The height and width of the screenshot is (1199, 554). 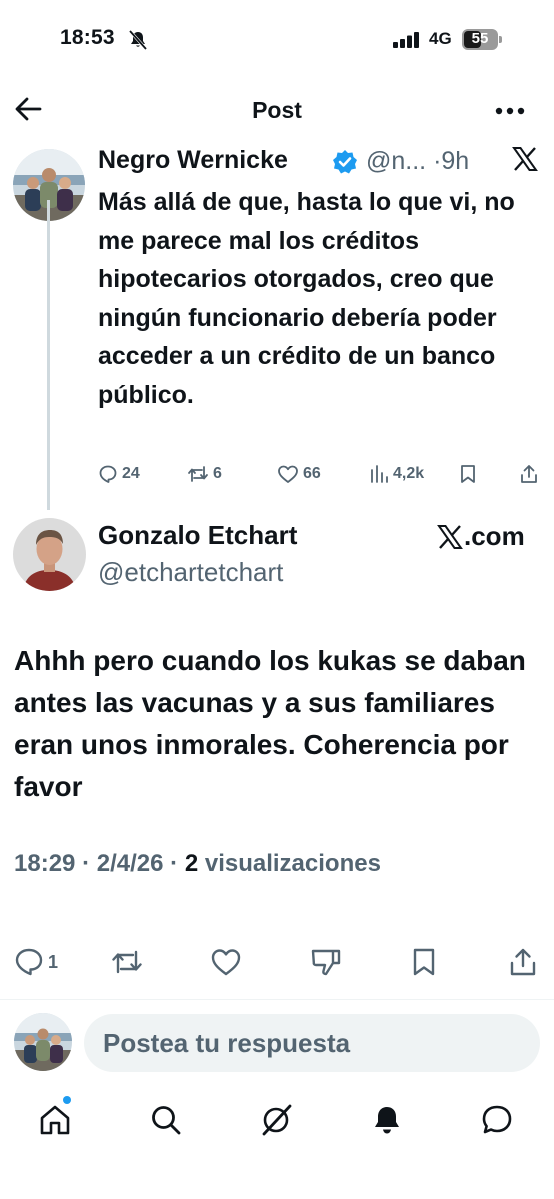 I want to click on post-meta: 18:29 · 2/4/26 · 2 visualizaciones, so click(x=197, y=864).